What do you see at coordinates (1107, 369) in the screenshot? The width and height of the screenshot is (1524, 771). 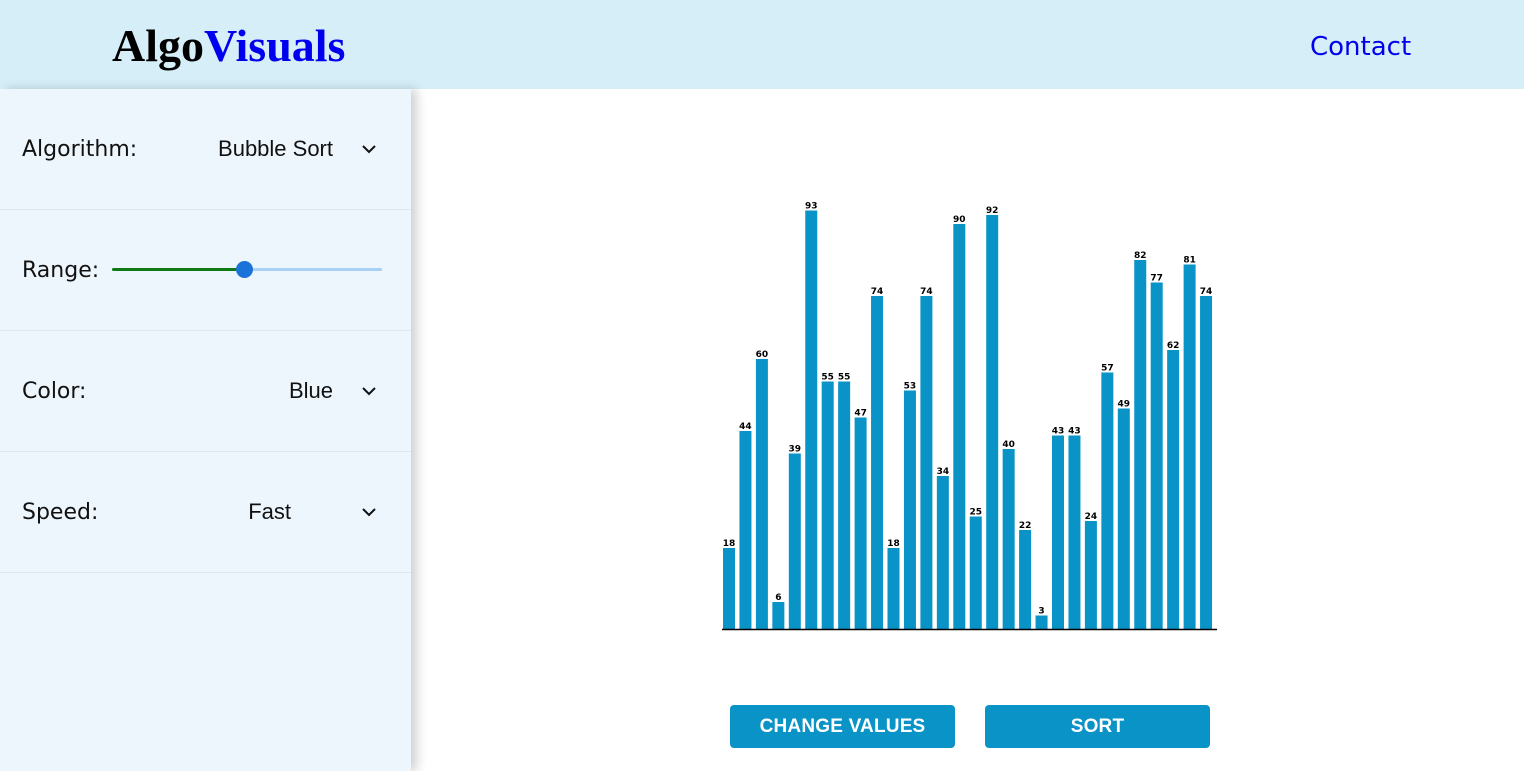 I see `bar-value-label: 57` at bounding box center [1107, 369].